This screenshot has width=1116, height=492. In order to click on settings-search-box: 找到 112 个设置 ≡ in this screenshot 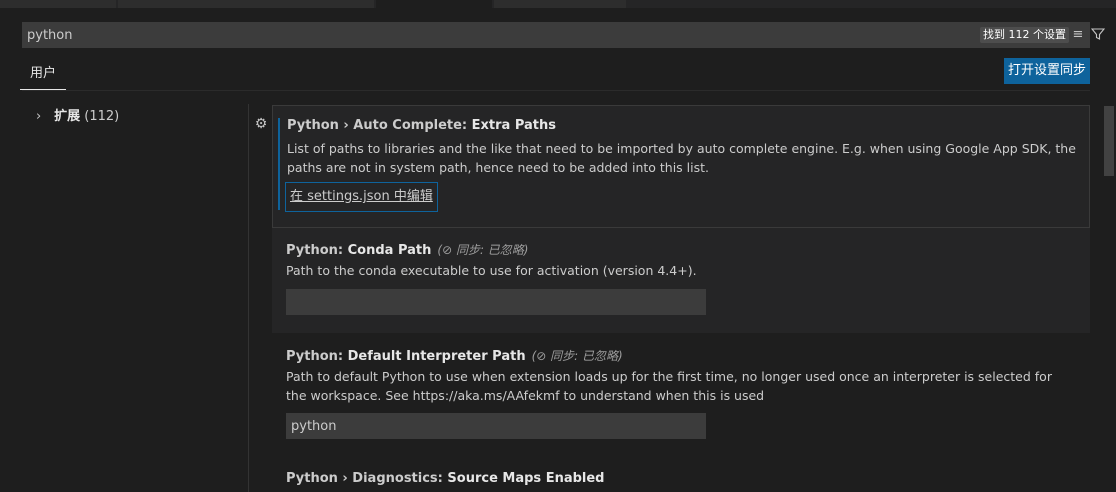, I will do `click(564, 35)`.